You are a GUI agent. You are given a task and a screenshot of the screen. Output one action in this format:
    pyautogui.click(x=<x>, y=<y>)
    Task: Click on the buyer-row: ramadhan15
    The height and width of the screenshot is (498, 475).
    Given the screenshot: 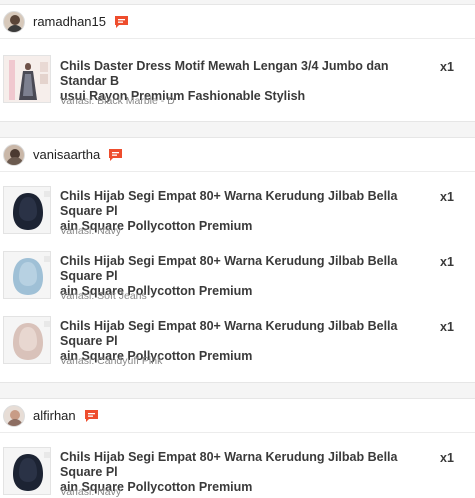 What is the action you would take?
    pyautogui.click(x=237, y=22)
    